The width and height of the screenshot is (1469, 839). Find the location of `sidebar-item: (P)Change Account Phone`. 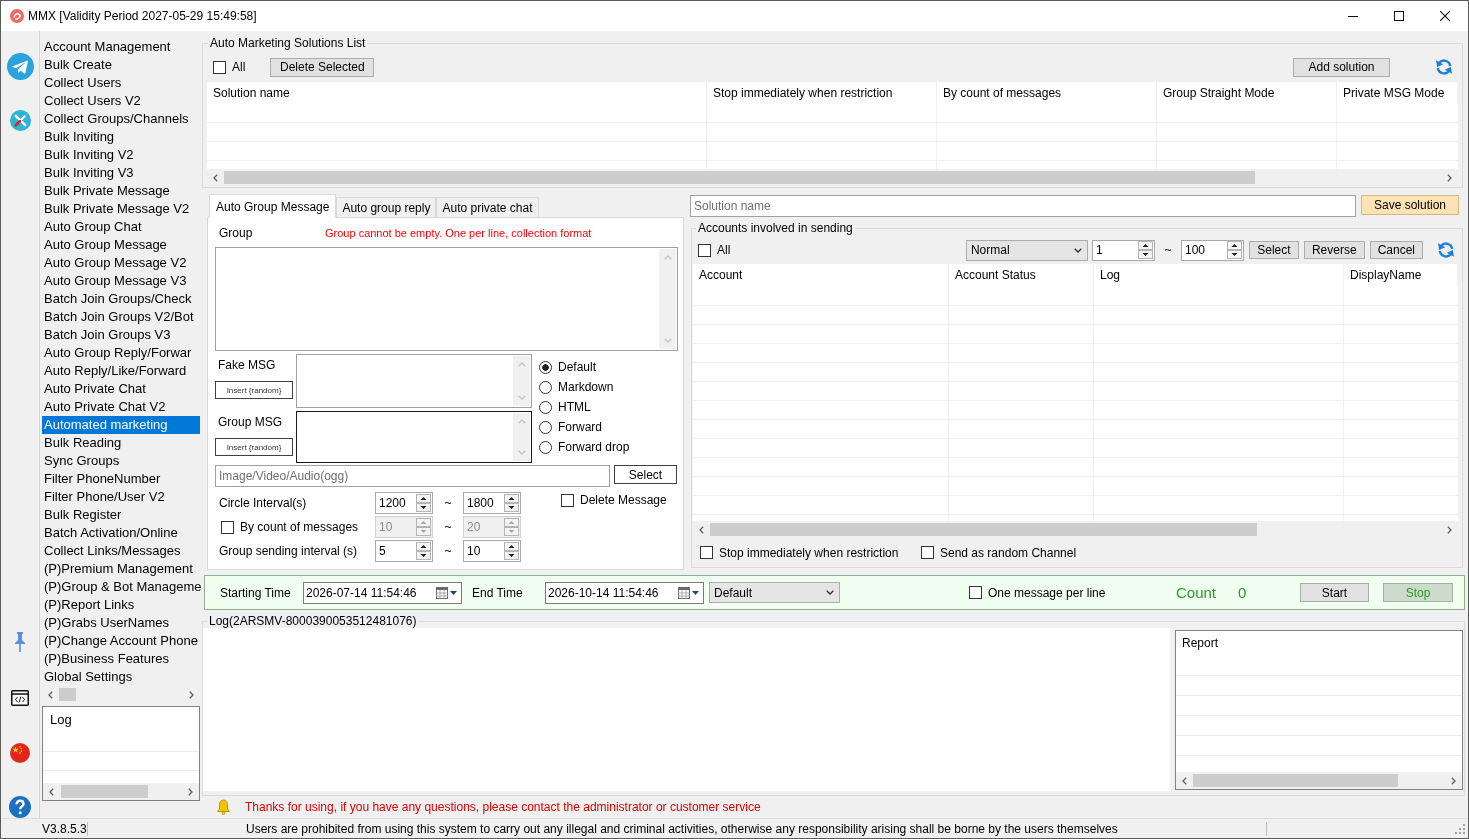

sidebar-item: (P)Change Account Phone is located at coordinates (121, 641).